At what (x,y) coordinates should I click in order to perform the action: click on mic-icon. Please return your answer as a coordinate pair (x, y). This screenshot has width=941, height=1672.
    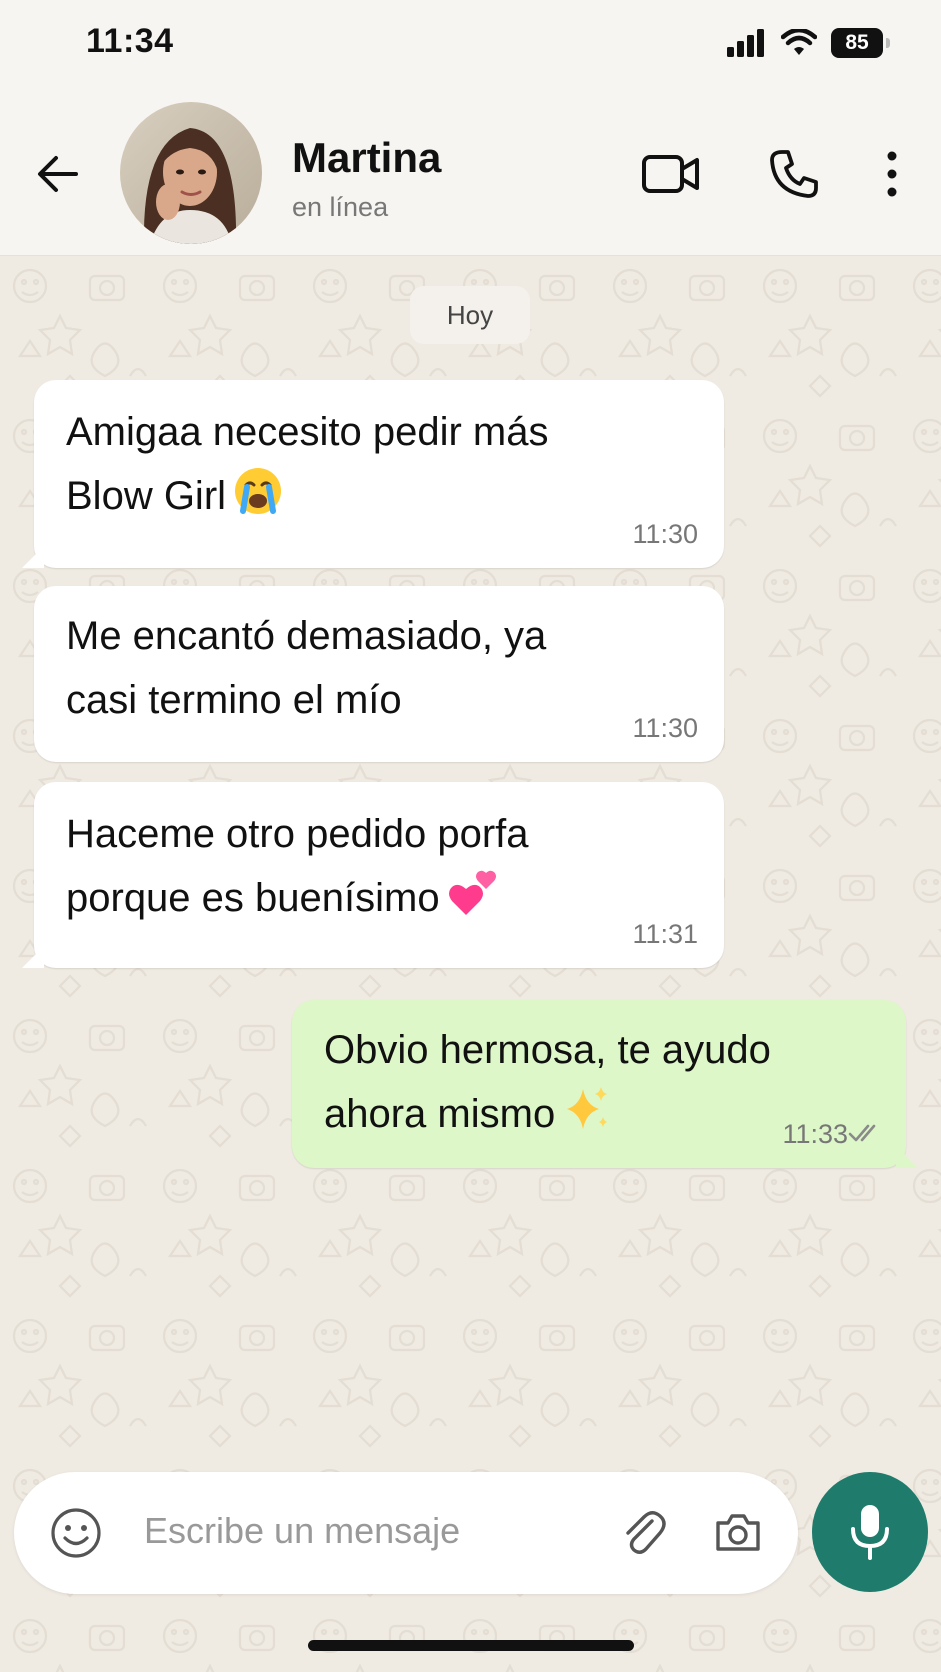
    Looking at the image, I should click on (870, 1532).